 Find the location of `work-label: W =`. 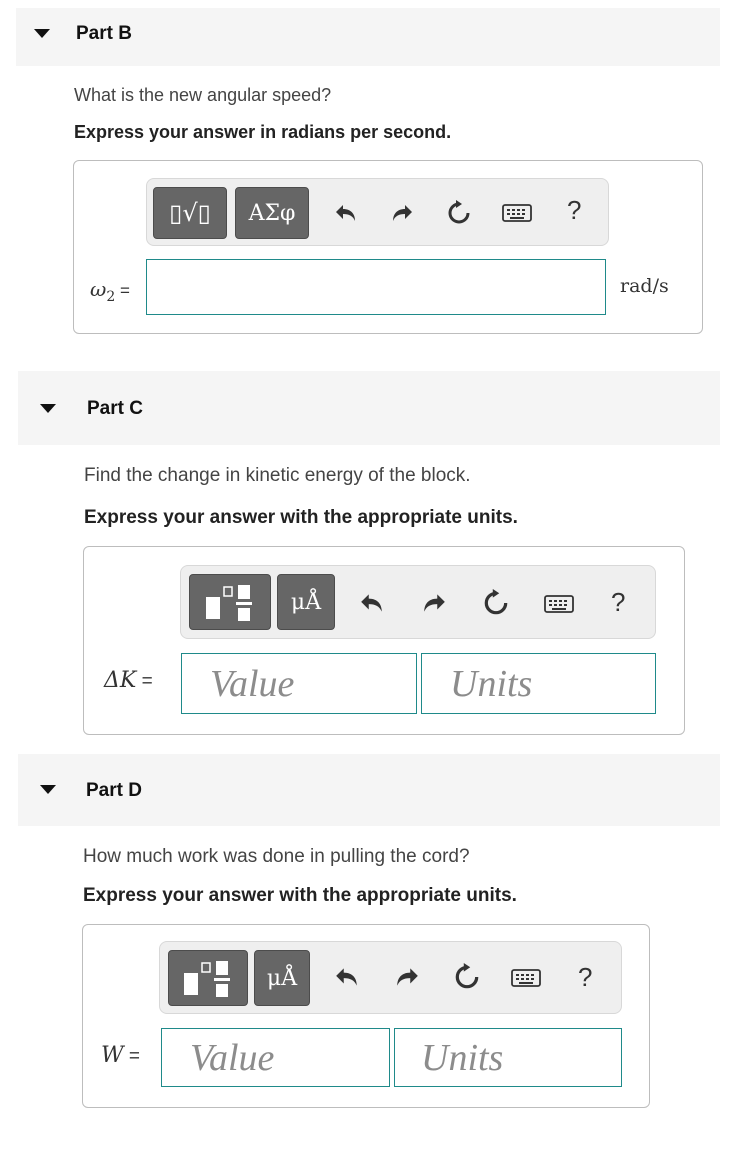

work-label: W = is located at coordinates (120, 1055).